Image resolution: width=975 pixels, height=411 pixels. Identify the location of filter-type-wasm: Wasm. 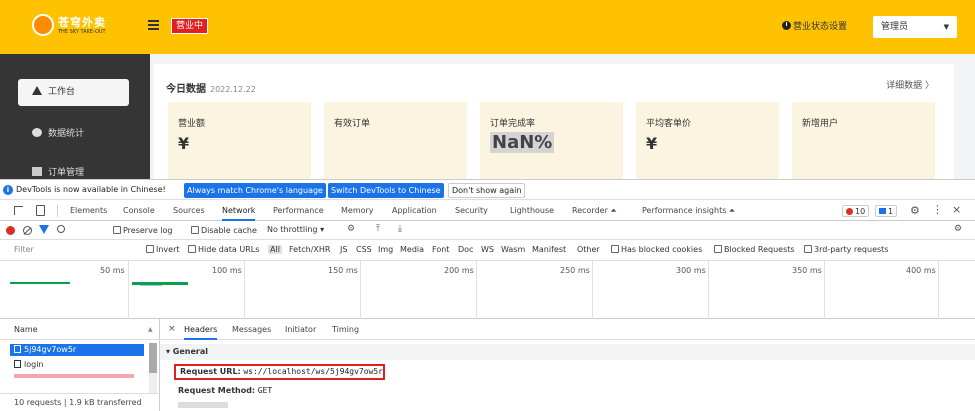
(513, 249).